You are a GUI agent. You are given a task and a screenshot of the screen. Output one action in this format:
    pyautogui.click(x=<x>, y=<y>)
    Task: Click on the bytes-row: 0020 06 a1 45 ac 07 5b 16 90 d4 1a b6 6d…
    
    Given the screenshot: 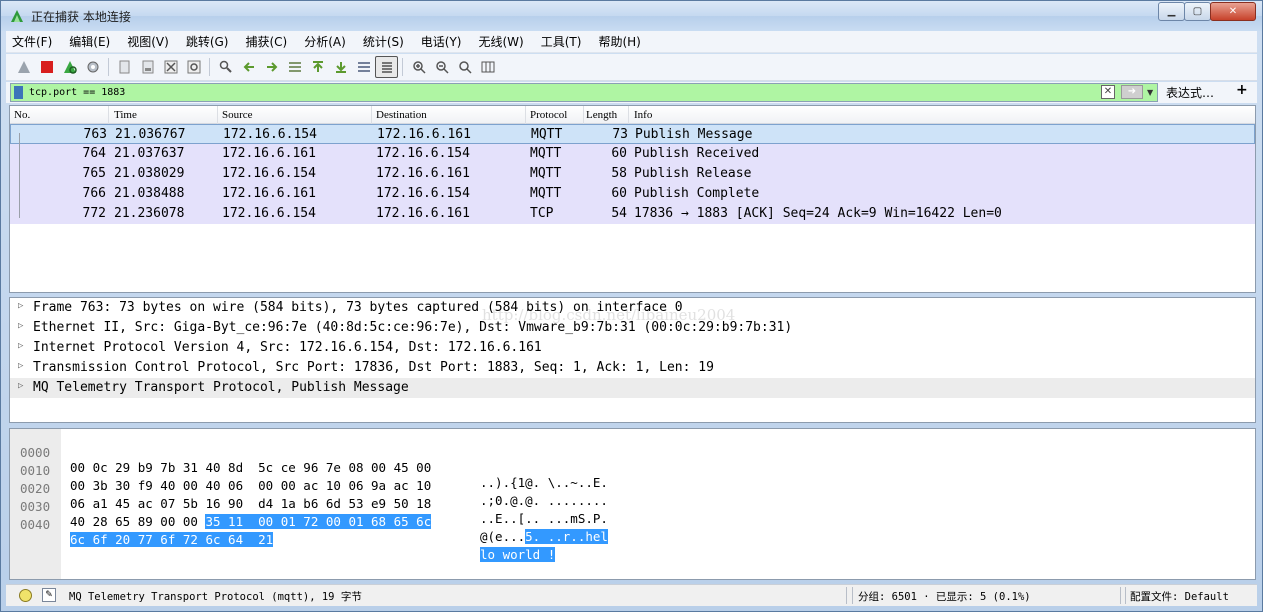 What is the action you would take?
    pyautogui.click(x=309, y=496)
    